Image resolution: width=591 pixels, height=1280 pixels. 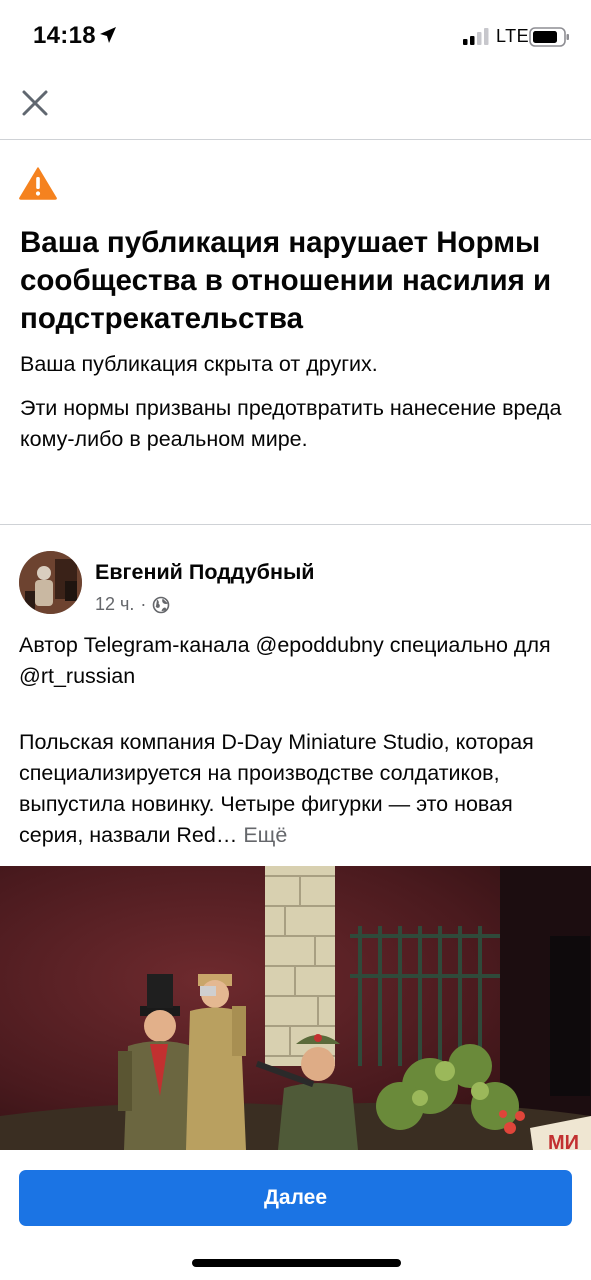 I want to click on post-header: Евгений Поддубный 12 ч. ·, so click(x=295, y=584).